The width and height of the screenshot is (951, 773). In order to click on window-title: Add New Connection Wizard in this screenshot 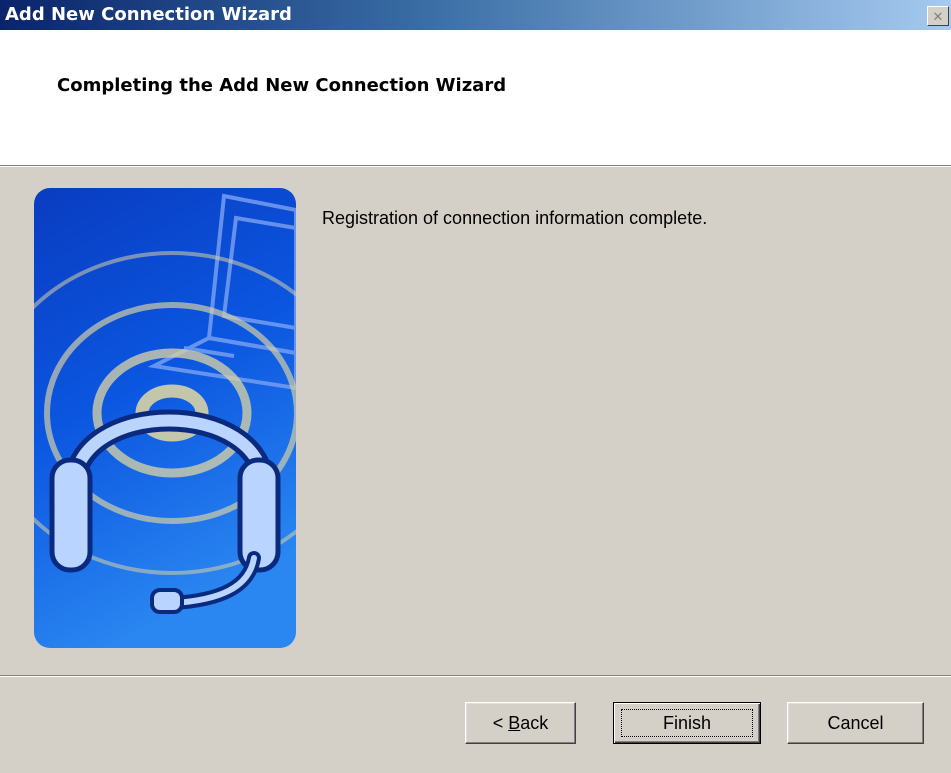, I will do `click(148, 14)`.